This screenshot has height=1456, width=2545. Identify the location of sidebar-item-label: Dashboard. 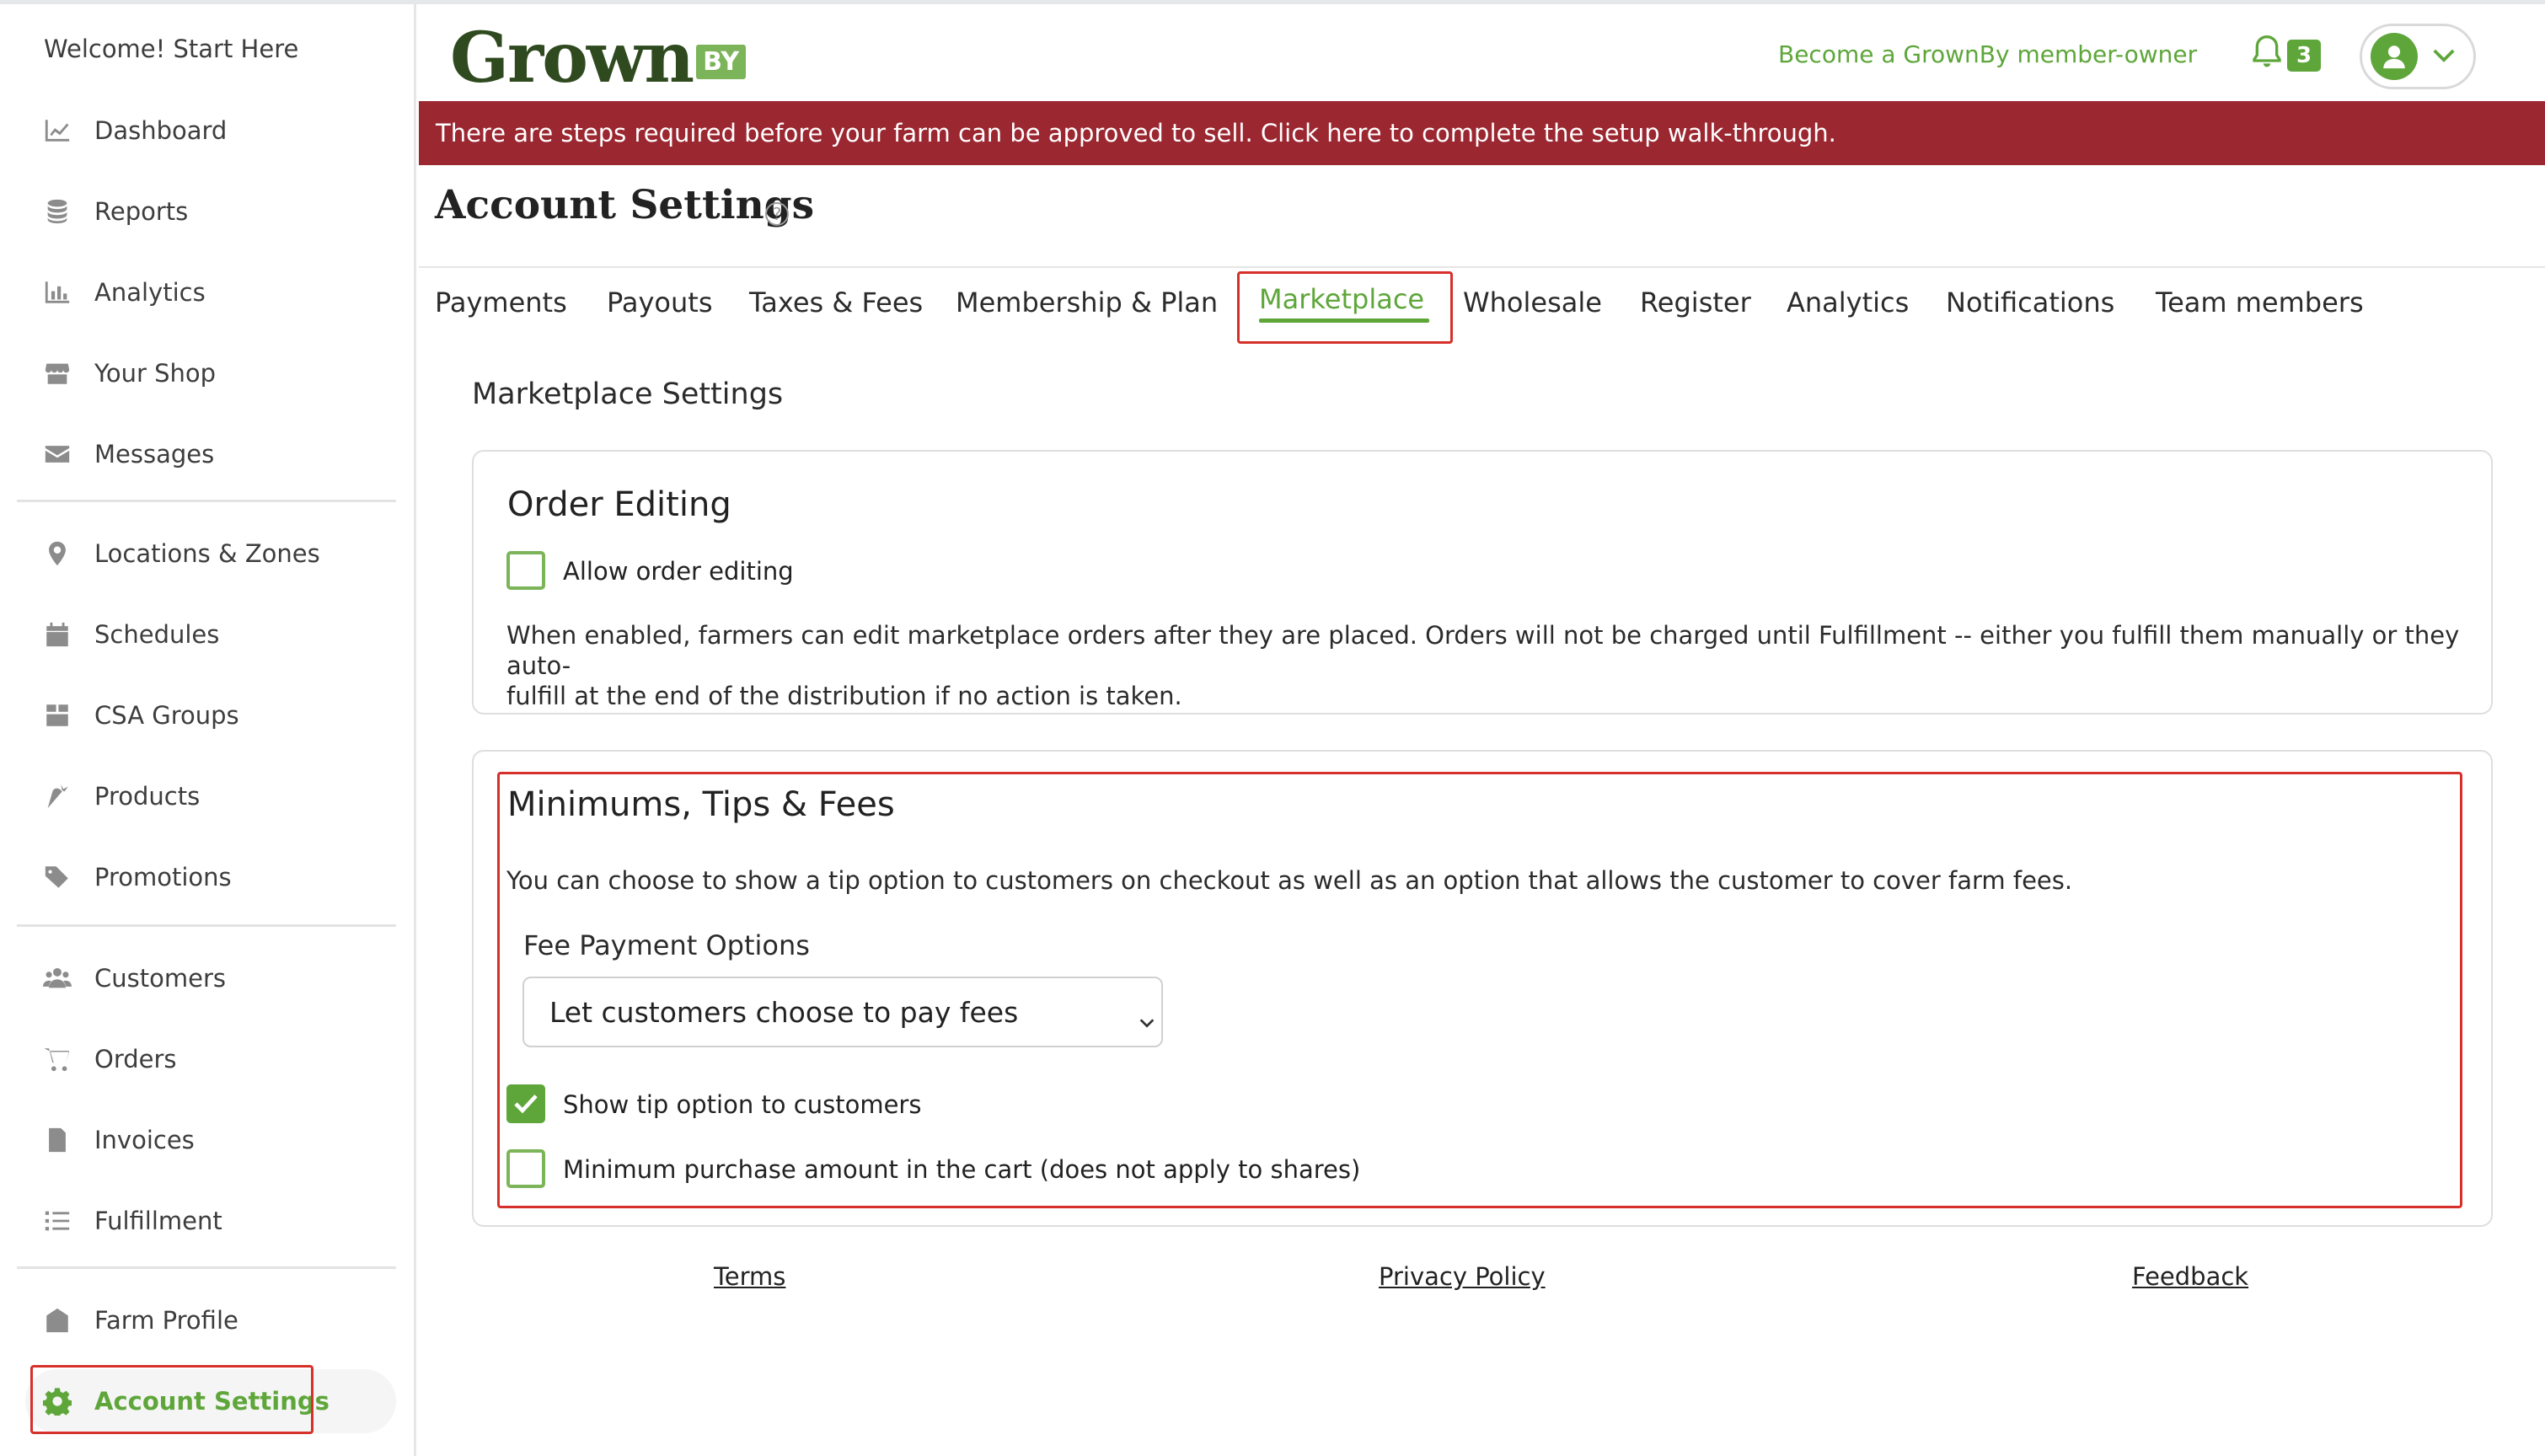
(161, 130).